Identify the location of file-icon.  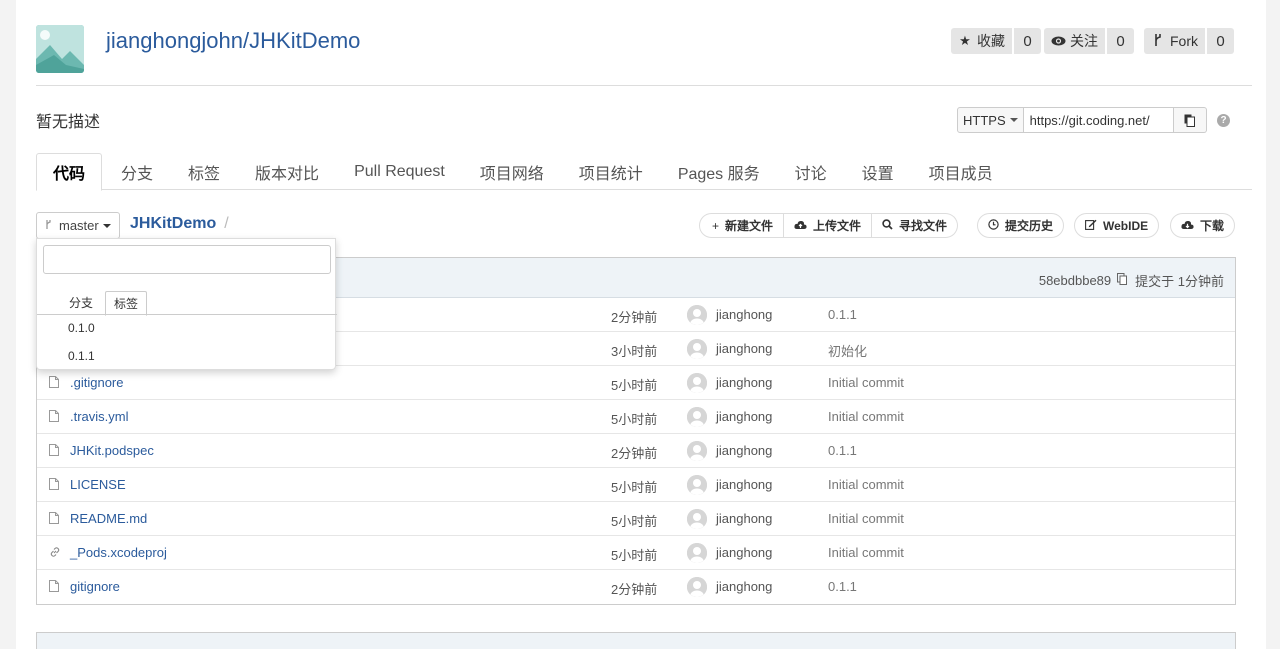
(54, 450).